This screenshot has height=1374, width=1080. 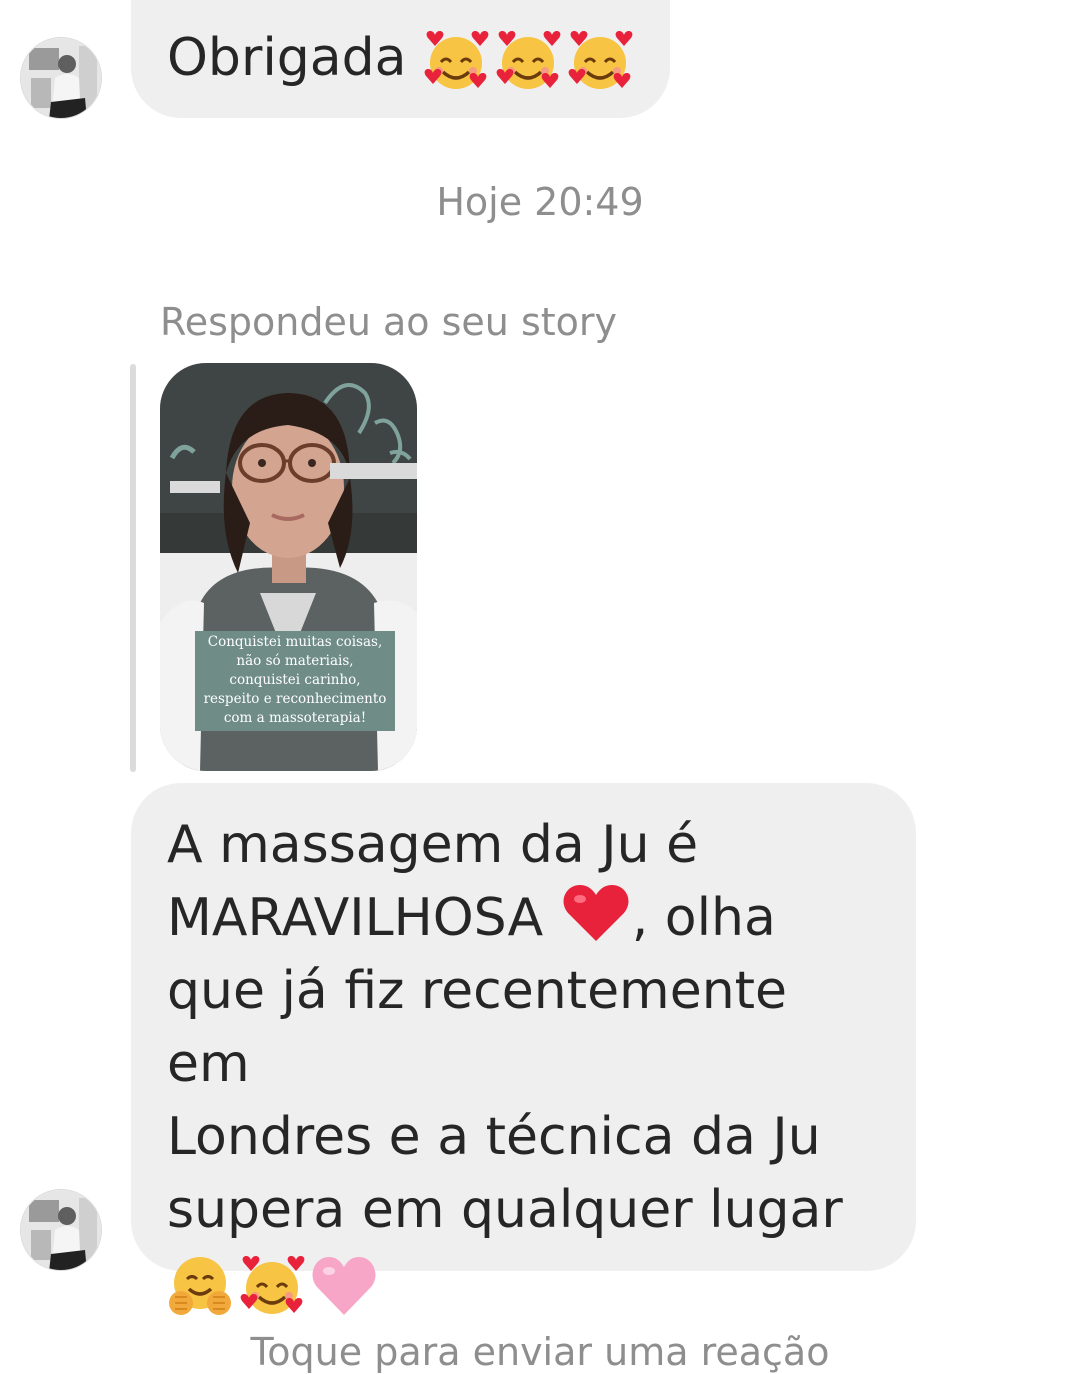 What do you see at coordinates (540, 202) in the screenshot?
I see `message-timestamp: Hoje 20:49` at bounding box center [540, 202].